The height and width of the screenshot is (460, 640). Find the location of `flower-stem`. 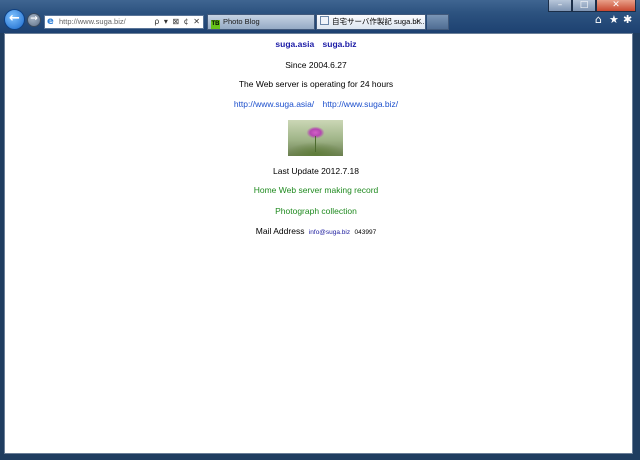

flower-stem is located at coordinates (315, 144).